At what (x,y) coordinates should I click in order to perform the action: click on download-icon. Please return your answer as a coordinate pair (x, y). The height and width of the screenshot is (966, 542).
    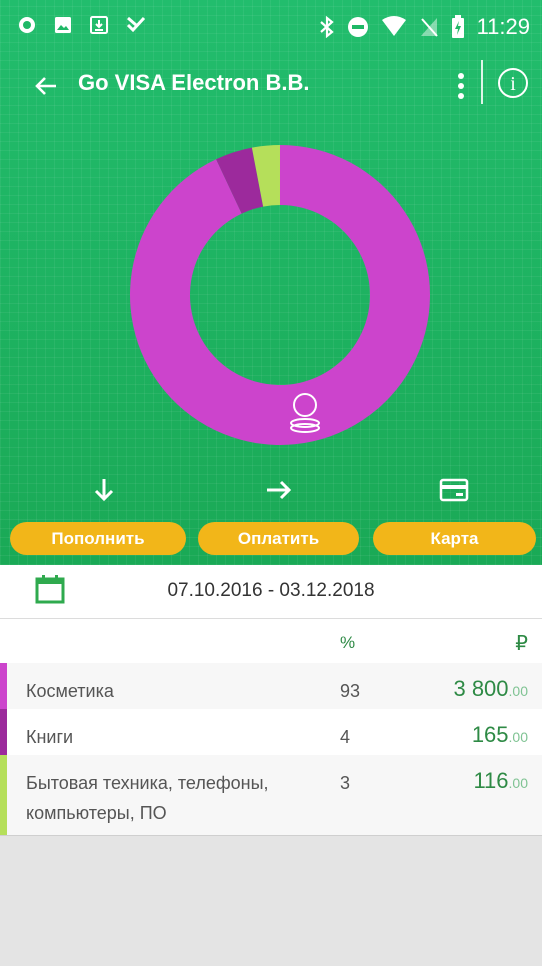
    Looking at the image, I should click on (99, 25).